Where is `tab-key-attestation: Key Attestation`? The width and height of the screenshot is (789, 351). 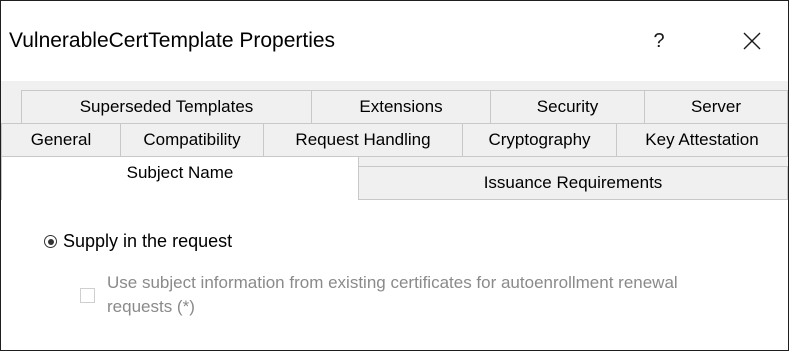 tab-key-attestation: Key Attestation is located at coordinates (702, 140).